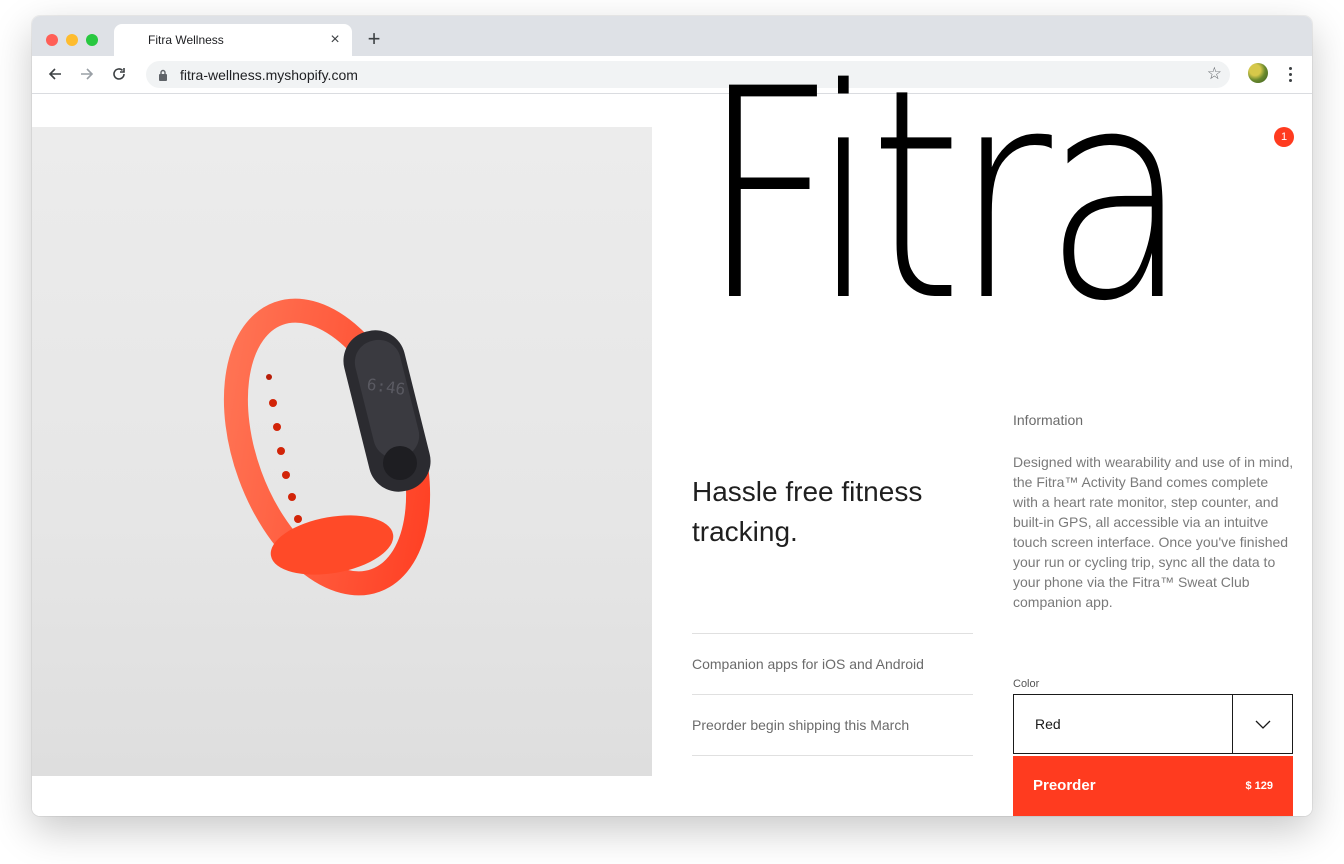 The image size is (1344, 864). I want to click on menu-kebab-icon, so click(1290, 74).